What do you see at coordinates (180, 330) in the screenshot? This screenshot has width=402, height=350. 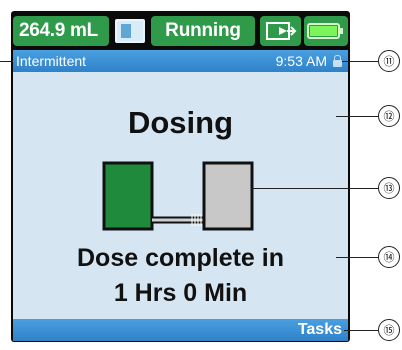 I see `bottom-bar: Tasks` at bounding box center [180, 330].